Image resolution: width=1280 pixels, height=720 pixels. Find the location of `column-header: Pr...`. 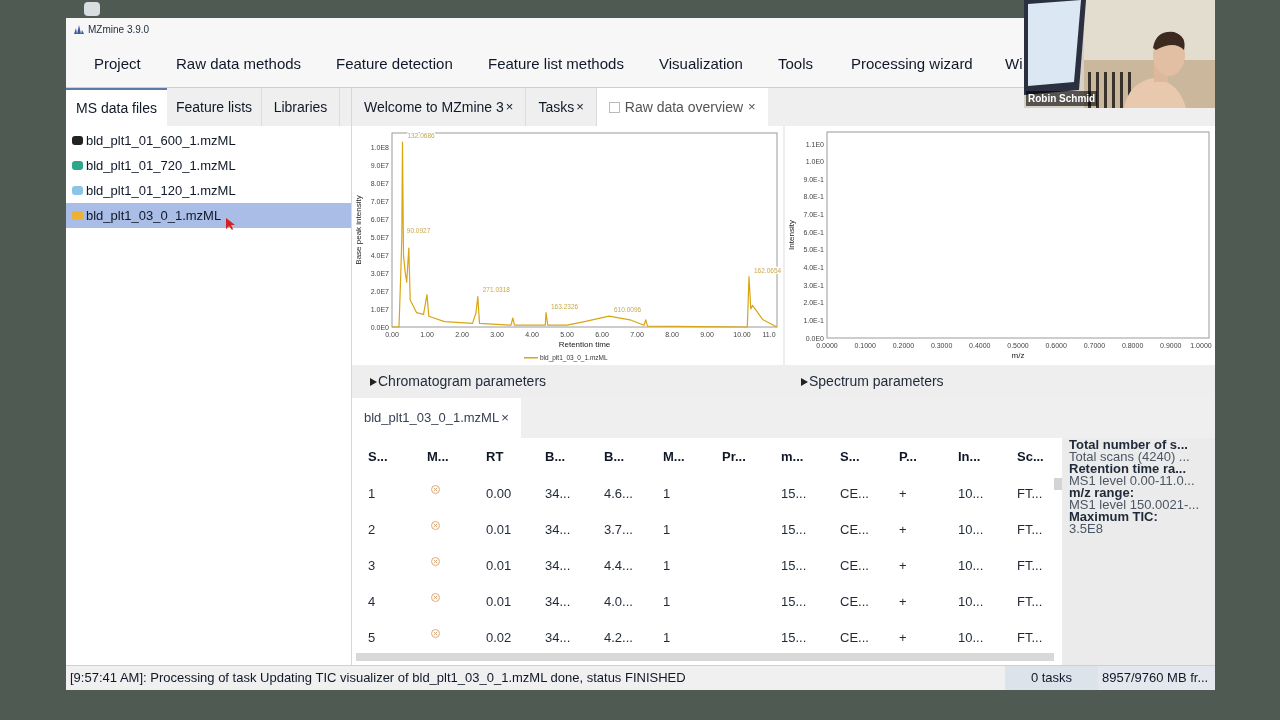

column-header: Pr... is located at coordinates (751, 457).